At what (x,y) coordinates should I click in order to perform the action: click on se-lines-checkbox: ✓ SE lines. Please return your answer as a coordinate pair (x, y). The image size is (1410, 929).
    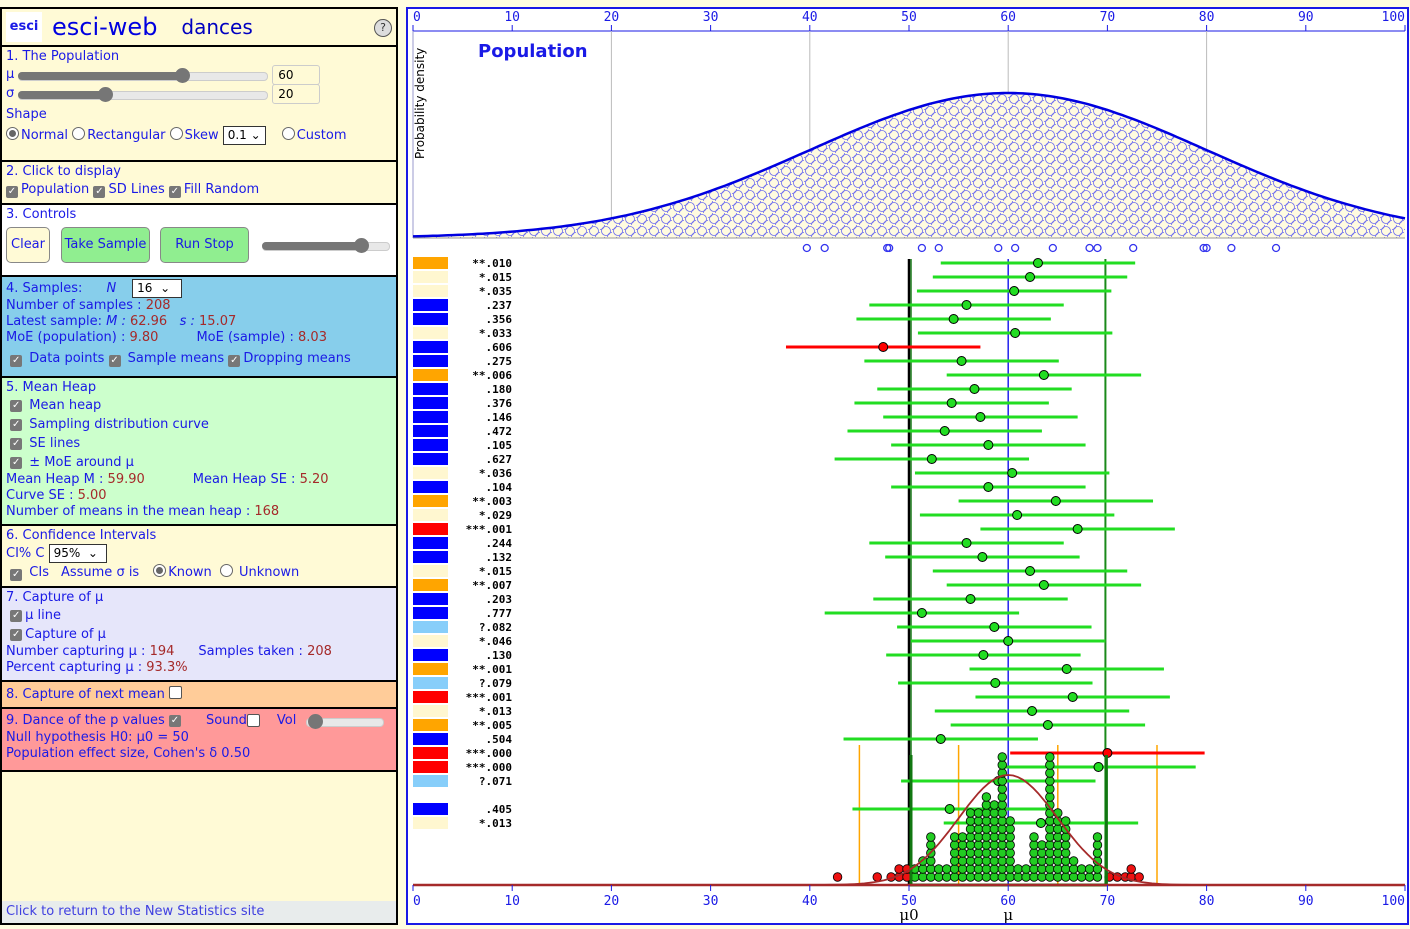
    Looking at the image, I should click on (199, 443).